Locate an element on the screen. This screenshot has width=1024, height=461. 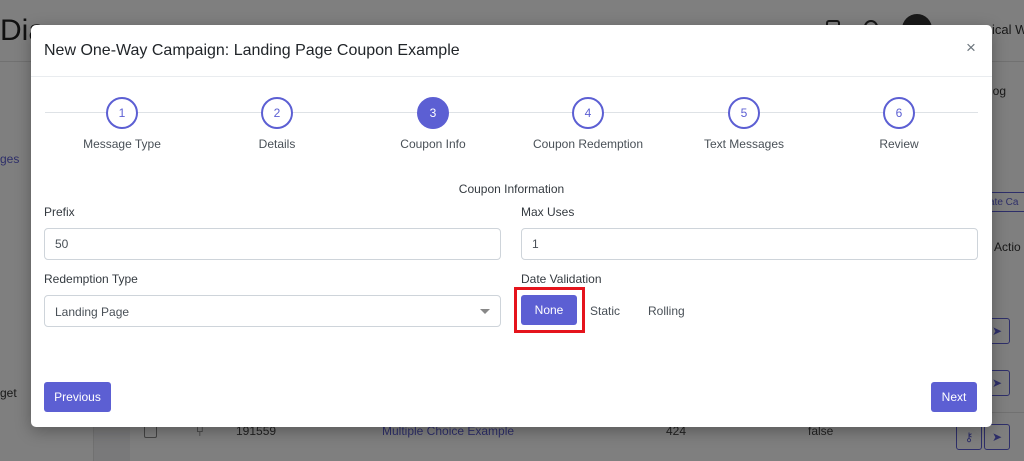
date-validation-rolling-option: Rolling is located at coordinates (666, 311).